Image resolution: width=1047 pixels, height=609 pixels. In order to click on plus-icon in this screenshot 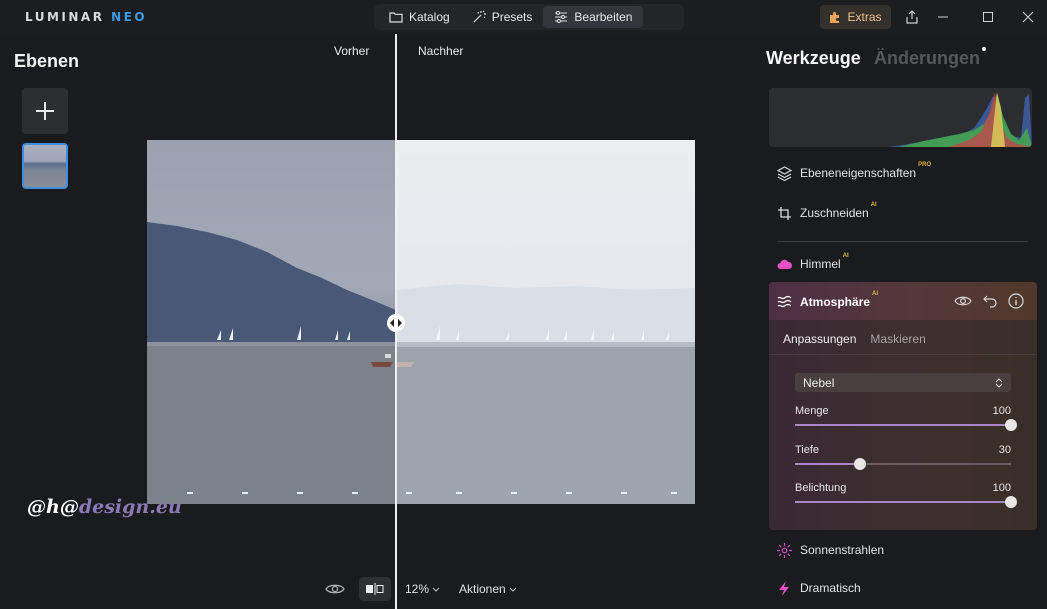, I will do `click(45, 111)`.